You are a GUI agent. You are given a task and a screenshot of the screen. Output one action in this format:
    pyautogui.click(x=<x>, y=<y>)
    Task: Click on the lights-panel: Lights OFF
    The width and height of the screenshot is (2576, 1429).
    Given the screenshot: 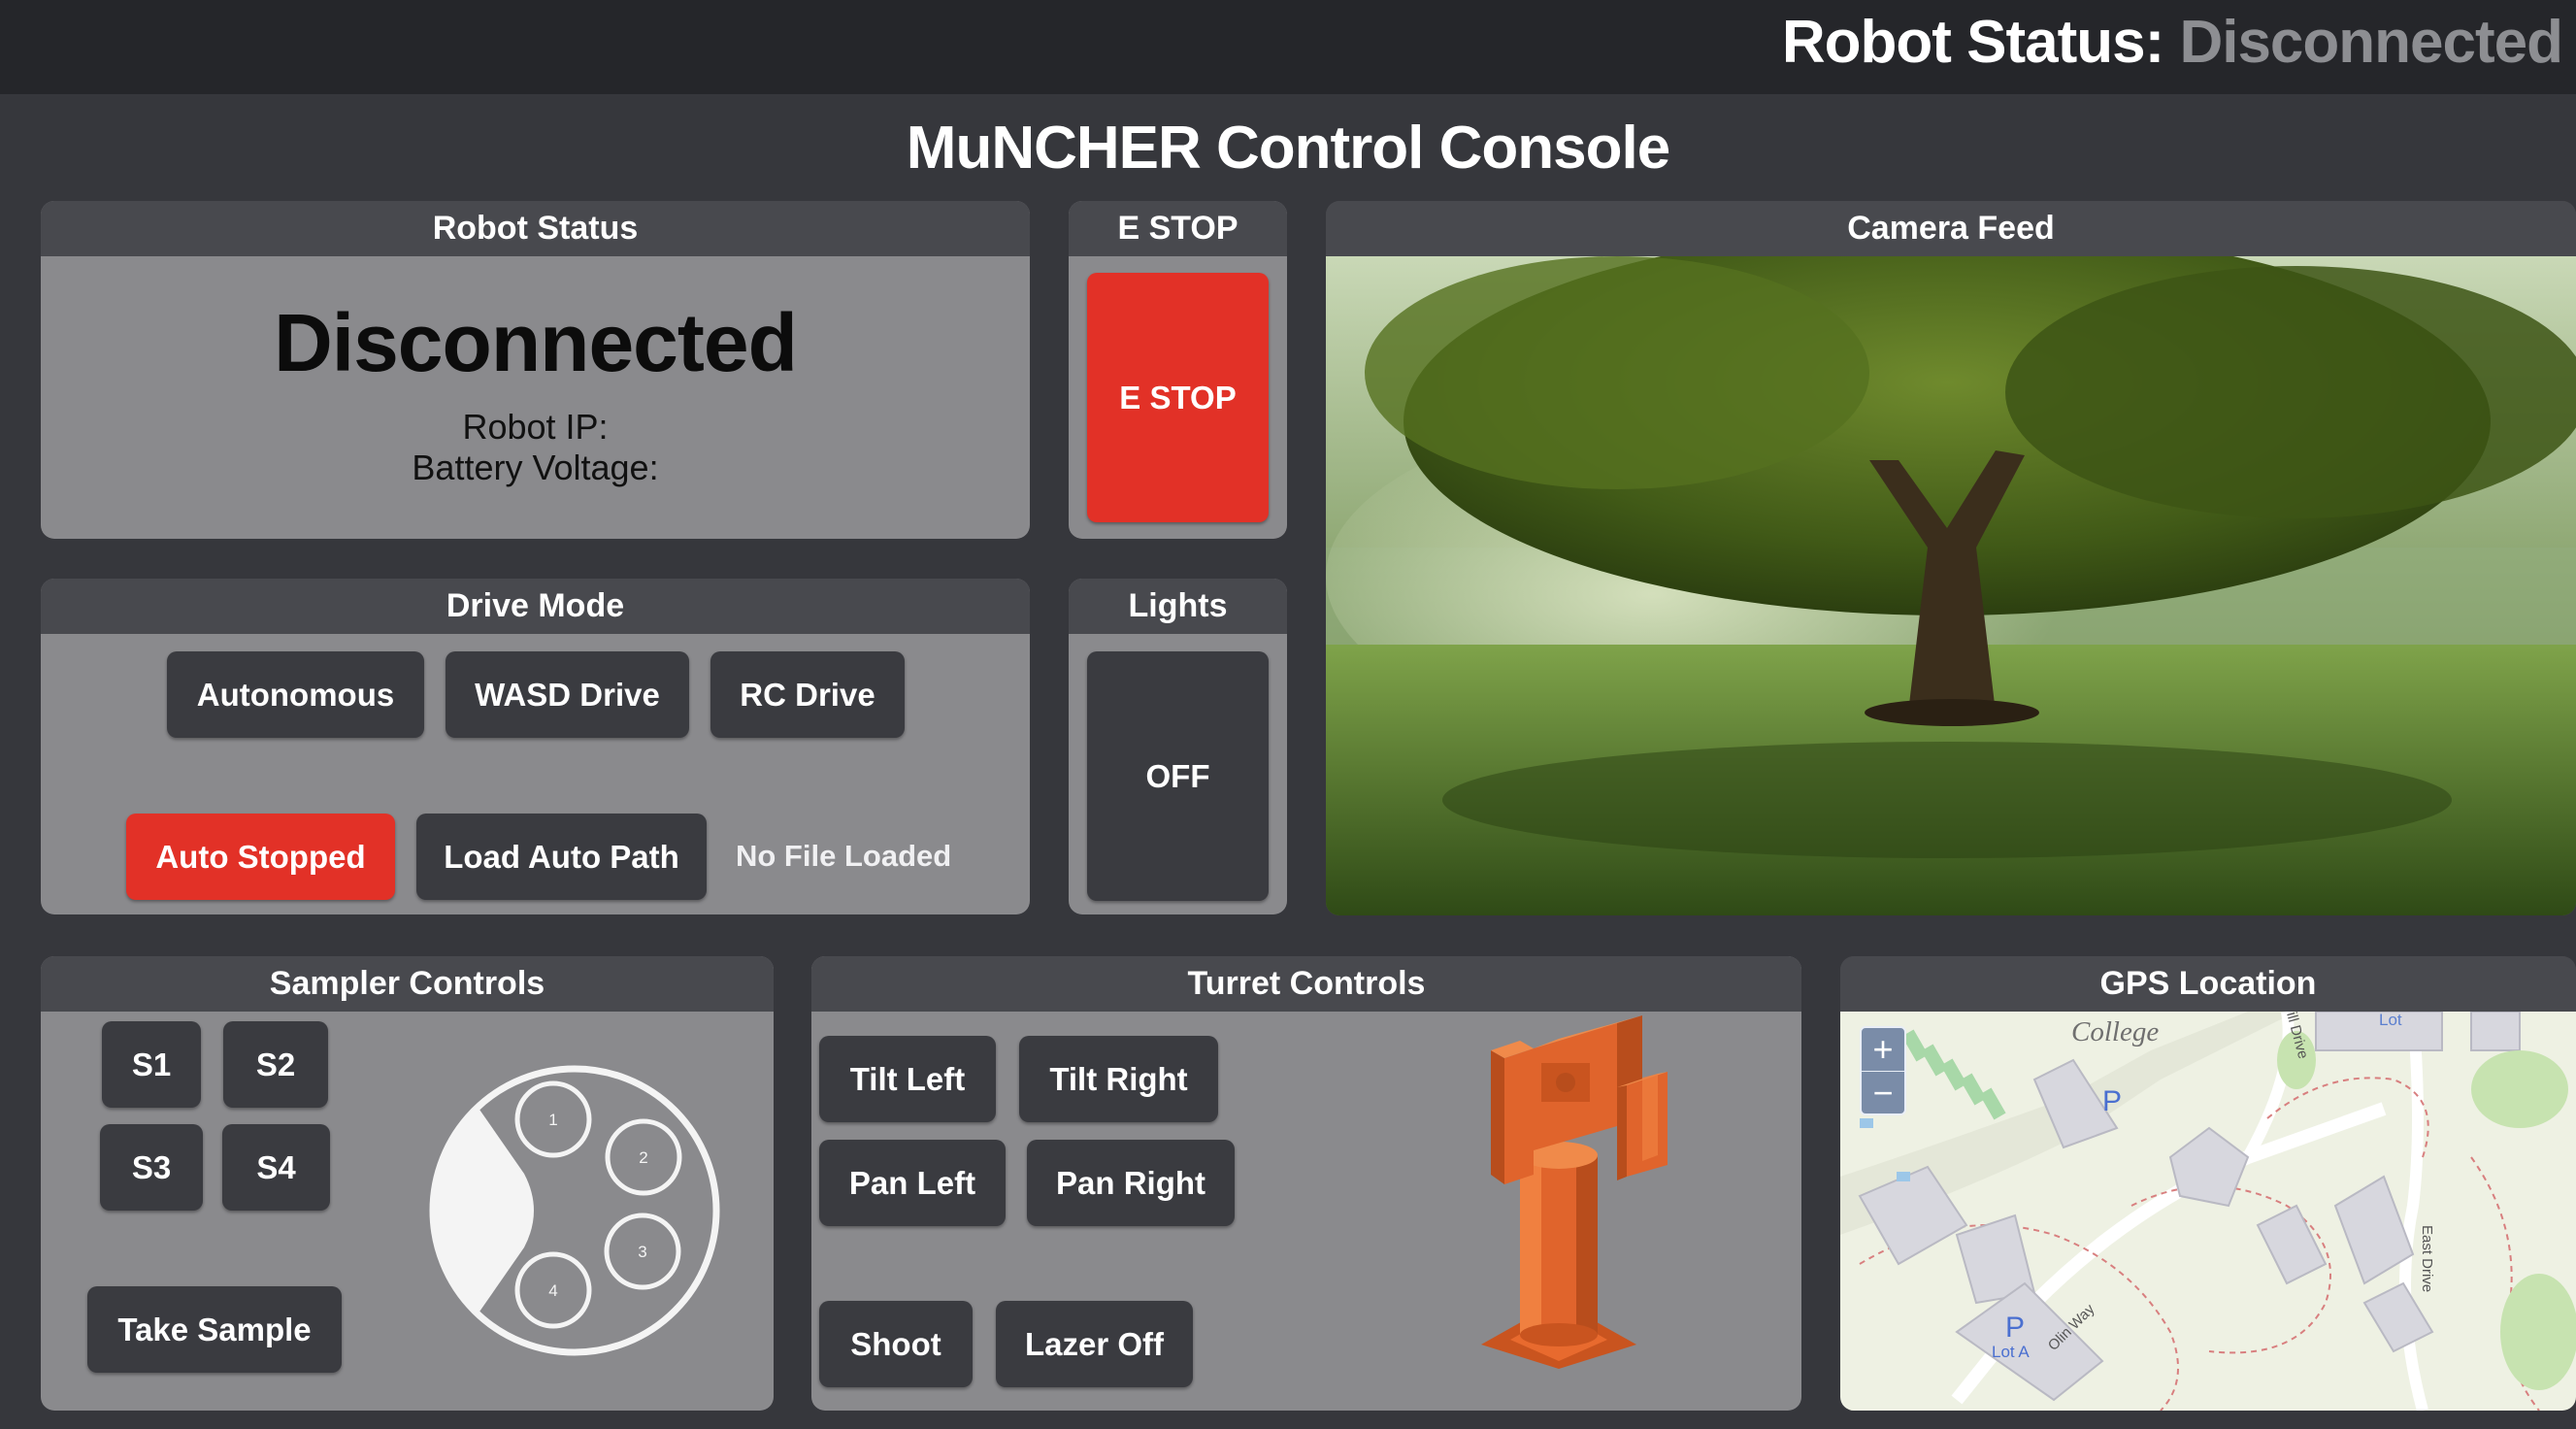 What is the action you would take?
    pyautogui.click(x=1178, y=746)
    